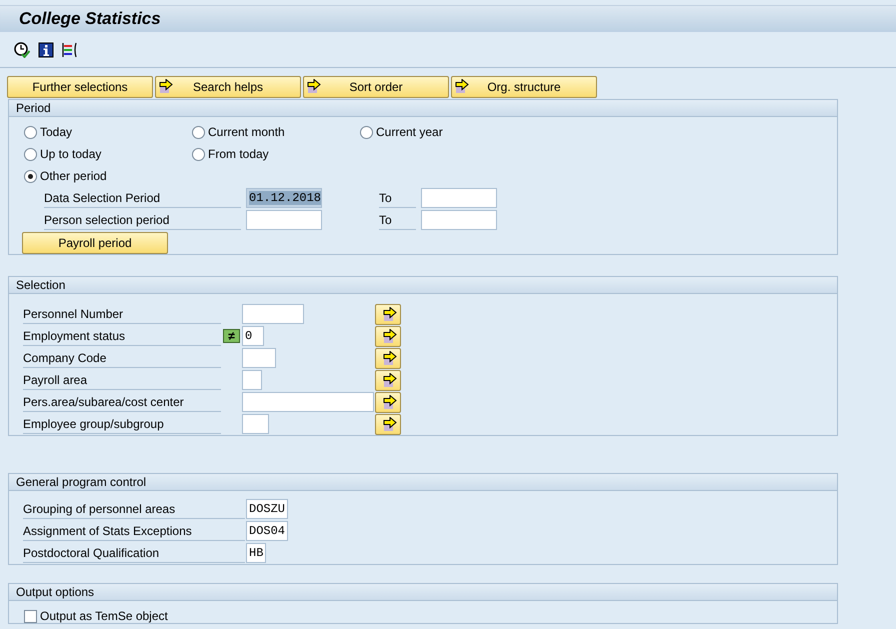 The width and height of the screenshot is (896, 629). What do you see at coordinates (256, 553) in the screenshot?
I see `input-field: HB` at bounding box center [256, 553].